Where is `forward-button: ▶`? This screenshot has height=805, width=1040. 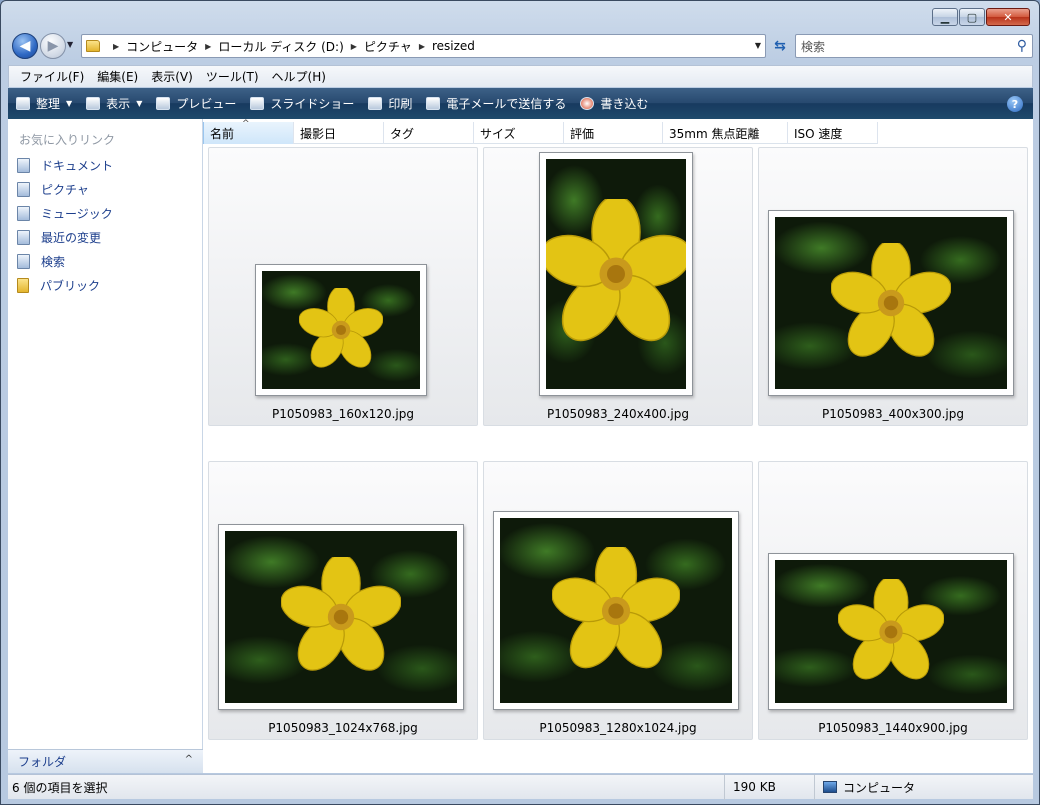 forward-button: ▶ is located at coordinates (53, 46).